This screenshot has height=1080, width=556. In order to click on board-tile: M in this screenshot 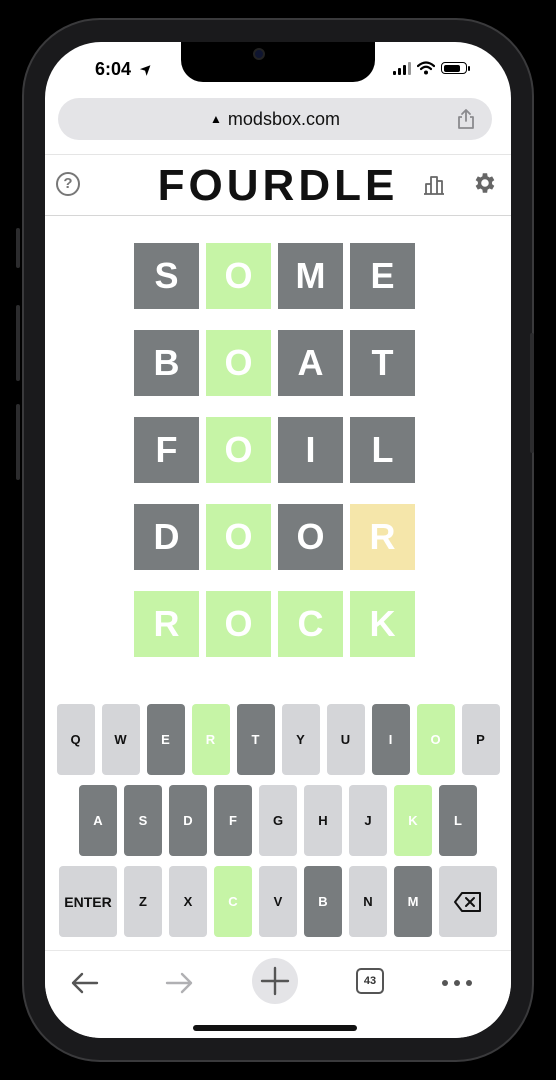, I will do `click(310, 276)`.